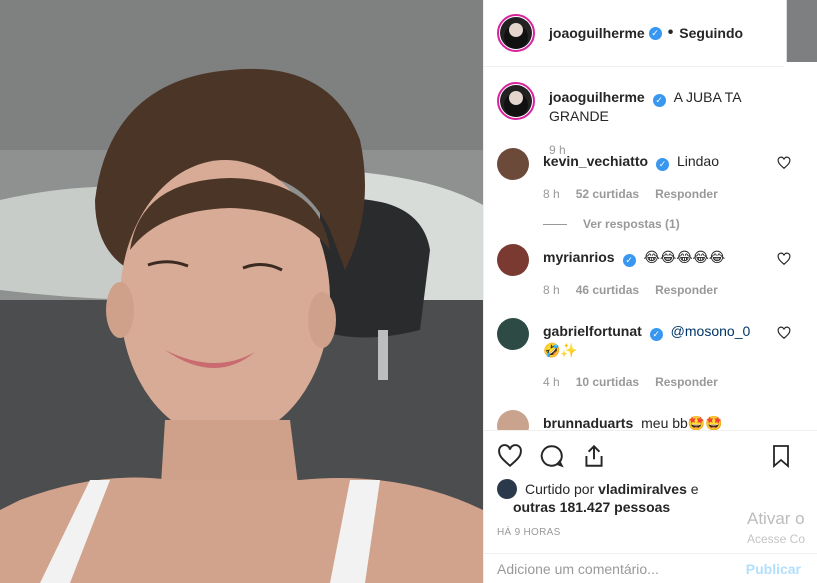 The width and height of the screenshot is (817, 583). What do you see at coordinates (711, 331) in the screenshot?
I see `comment-mention: @mosono_0` at bounding box center [711, 331].